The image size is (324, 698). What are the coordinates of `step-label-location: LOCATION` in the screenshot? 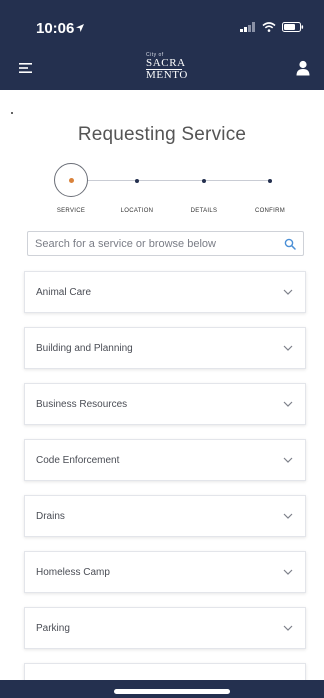 It's located at (137, 211).